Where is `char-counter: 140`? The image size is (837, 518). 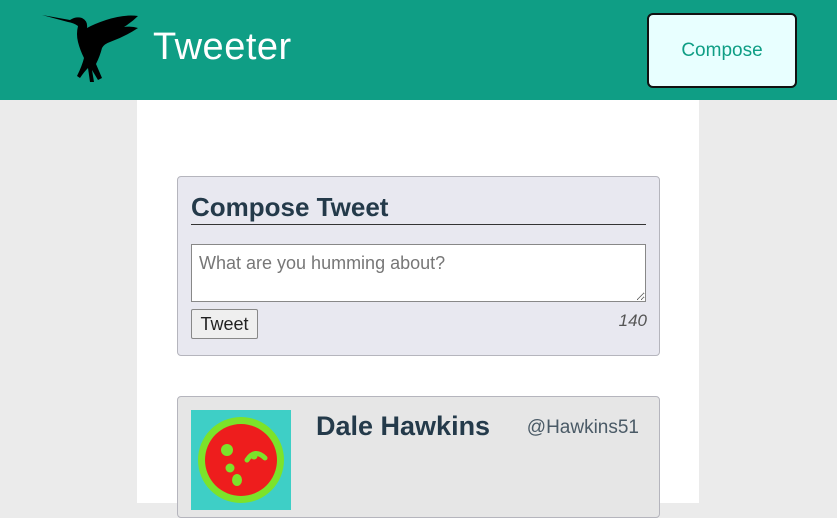 char-counter: 140 is located at coordinates (632, 320).